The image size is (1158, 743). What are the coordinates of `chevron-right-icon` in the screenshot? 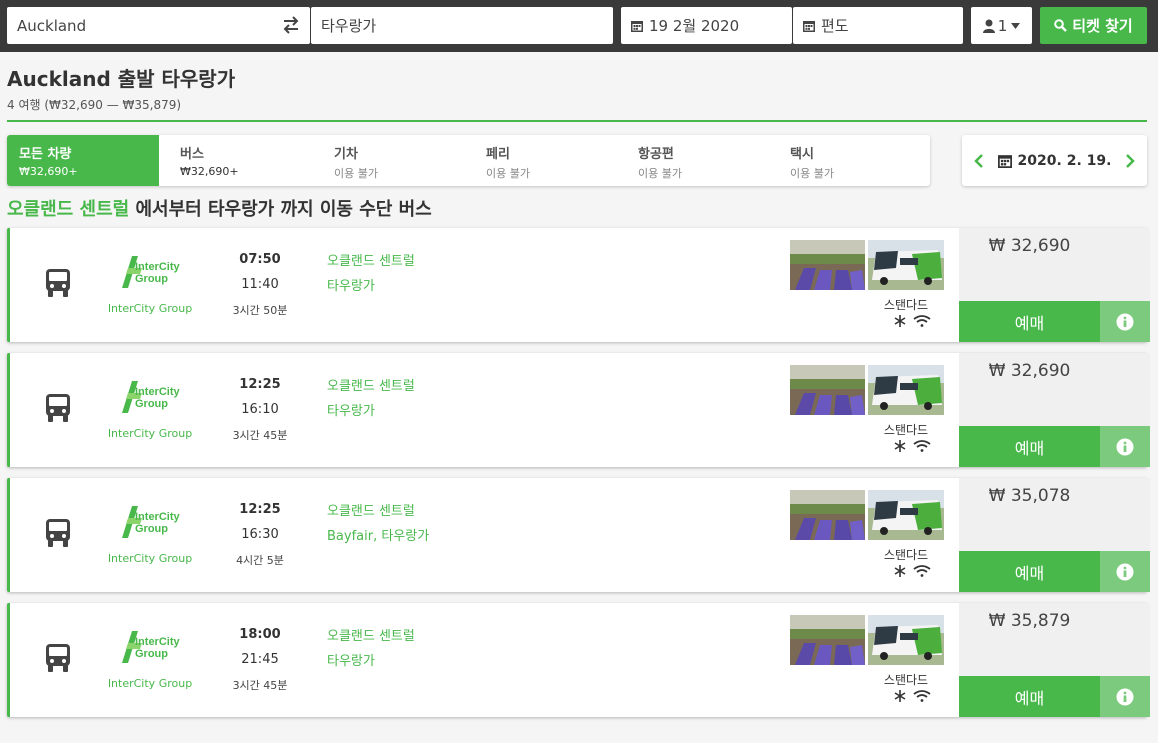 It's located at (1130, 160).